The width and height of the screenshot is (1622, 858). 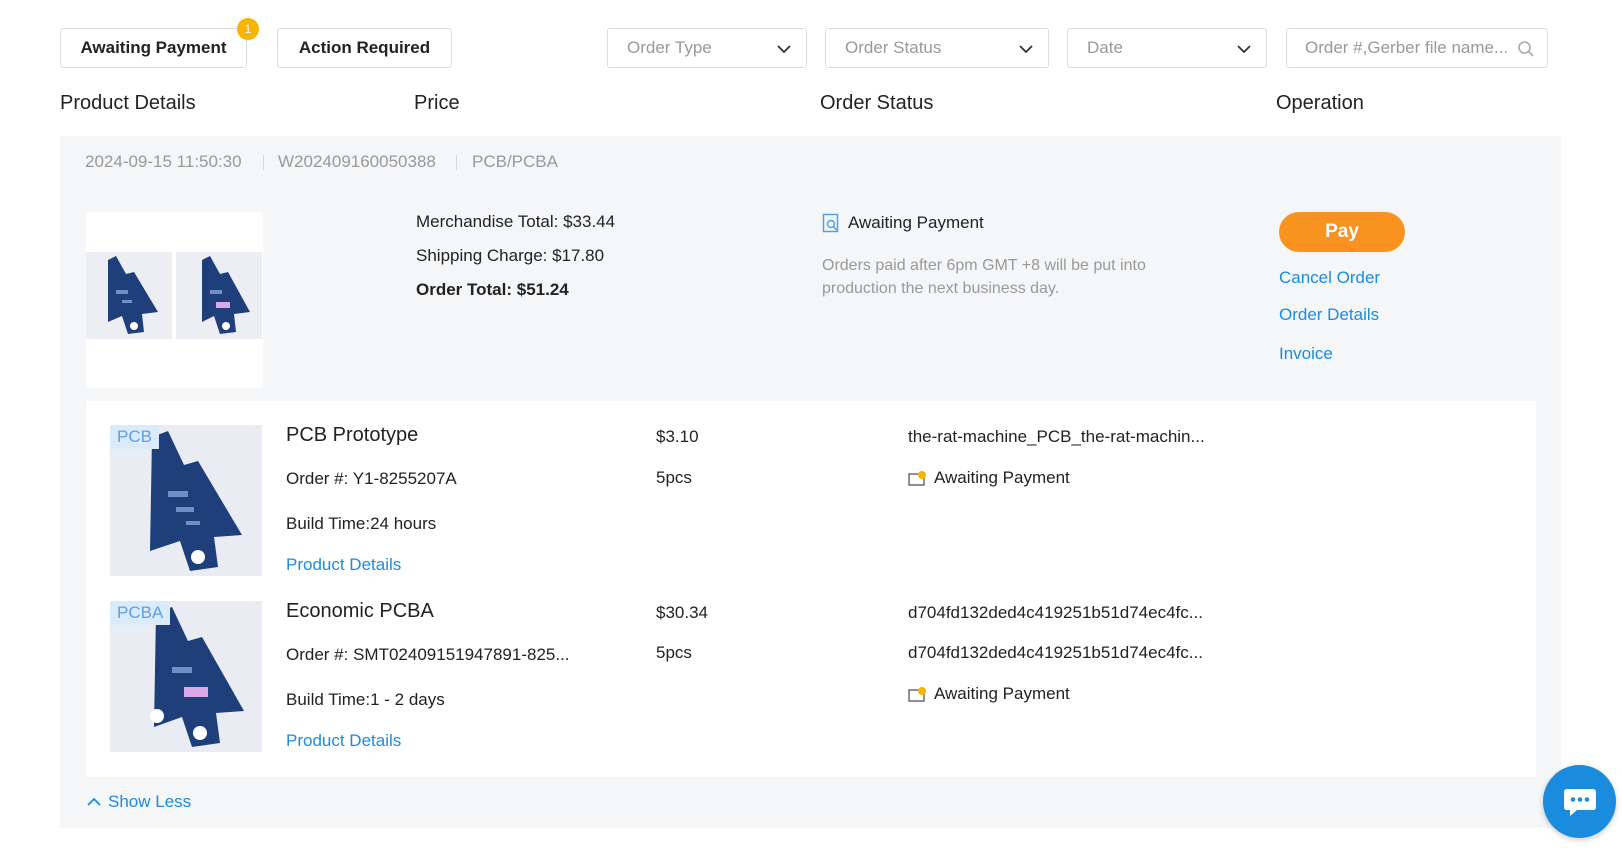 What do you see at coordinates (357, 161) in the screenshot?
I see `order-number: W202409160050388` at bounding box center [357, 161].